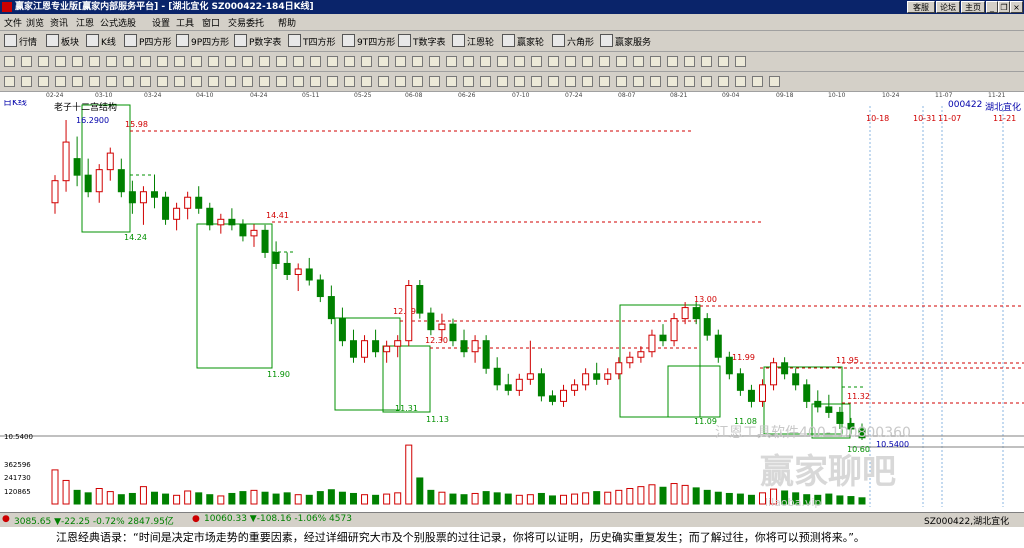  I want to click on toolbar-9t-square: 9T四方形, so click(368, 41).